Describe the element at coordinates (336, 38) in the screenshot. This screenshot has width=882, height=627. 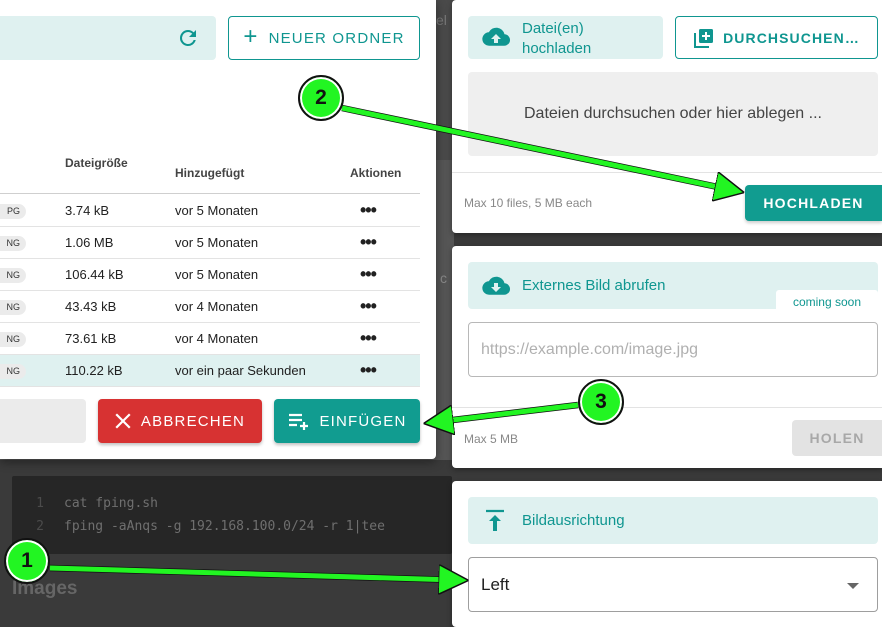
I see `new-folder-label: NEUER ORDNER` at that location.